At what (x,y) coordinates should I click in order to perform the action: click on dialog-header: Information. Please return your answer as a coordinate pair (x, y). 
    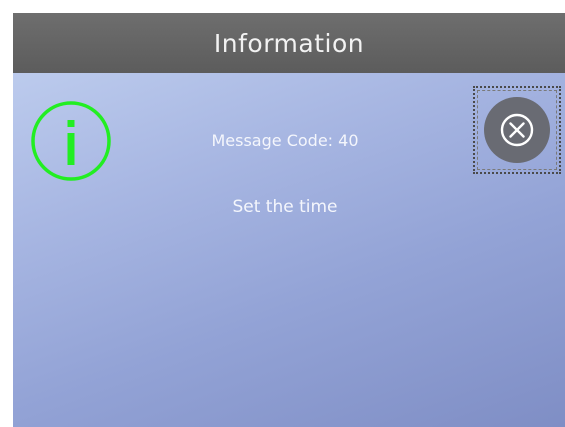
    Looking at the image, I should click on (289, 43).